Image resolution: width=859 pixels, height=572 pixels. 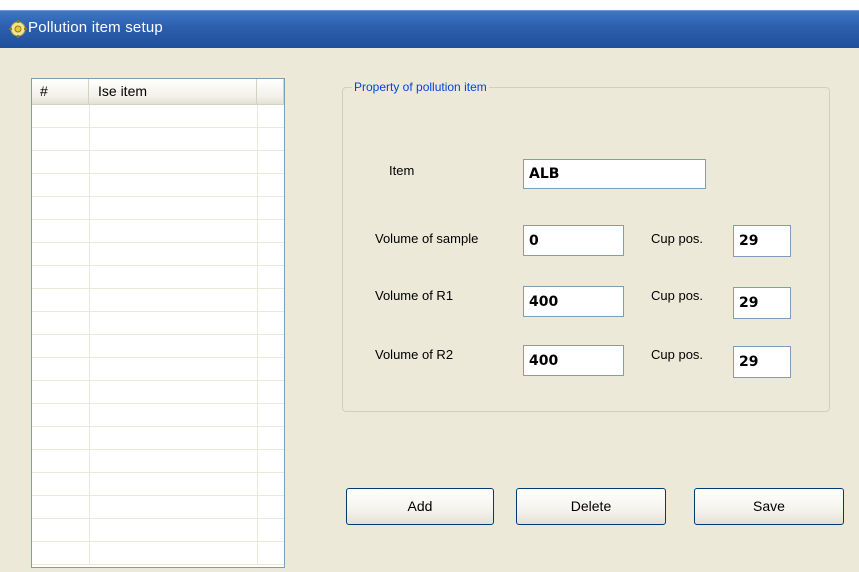 What do you see at coordinates (573, 240) in the screenshot?
I see `volume-of-sample-field: 0` at bounding box center [573, 240].